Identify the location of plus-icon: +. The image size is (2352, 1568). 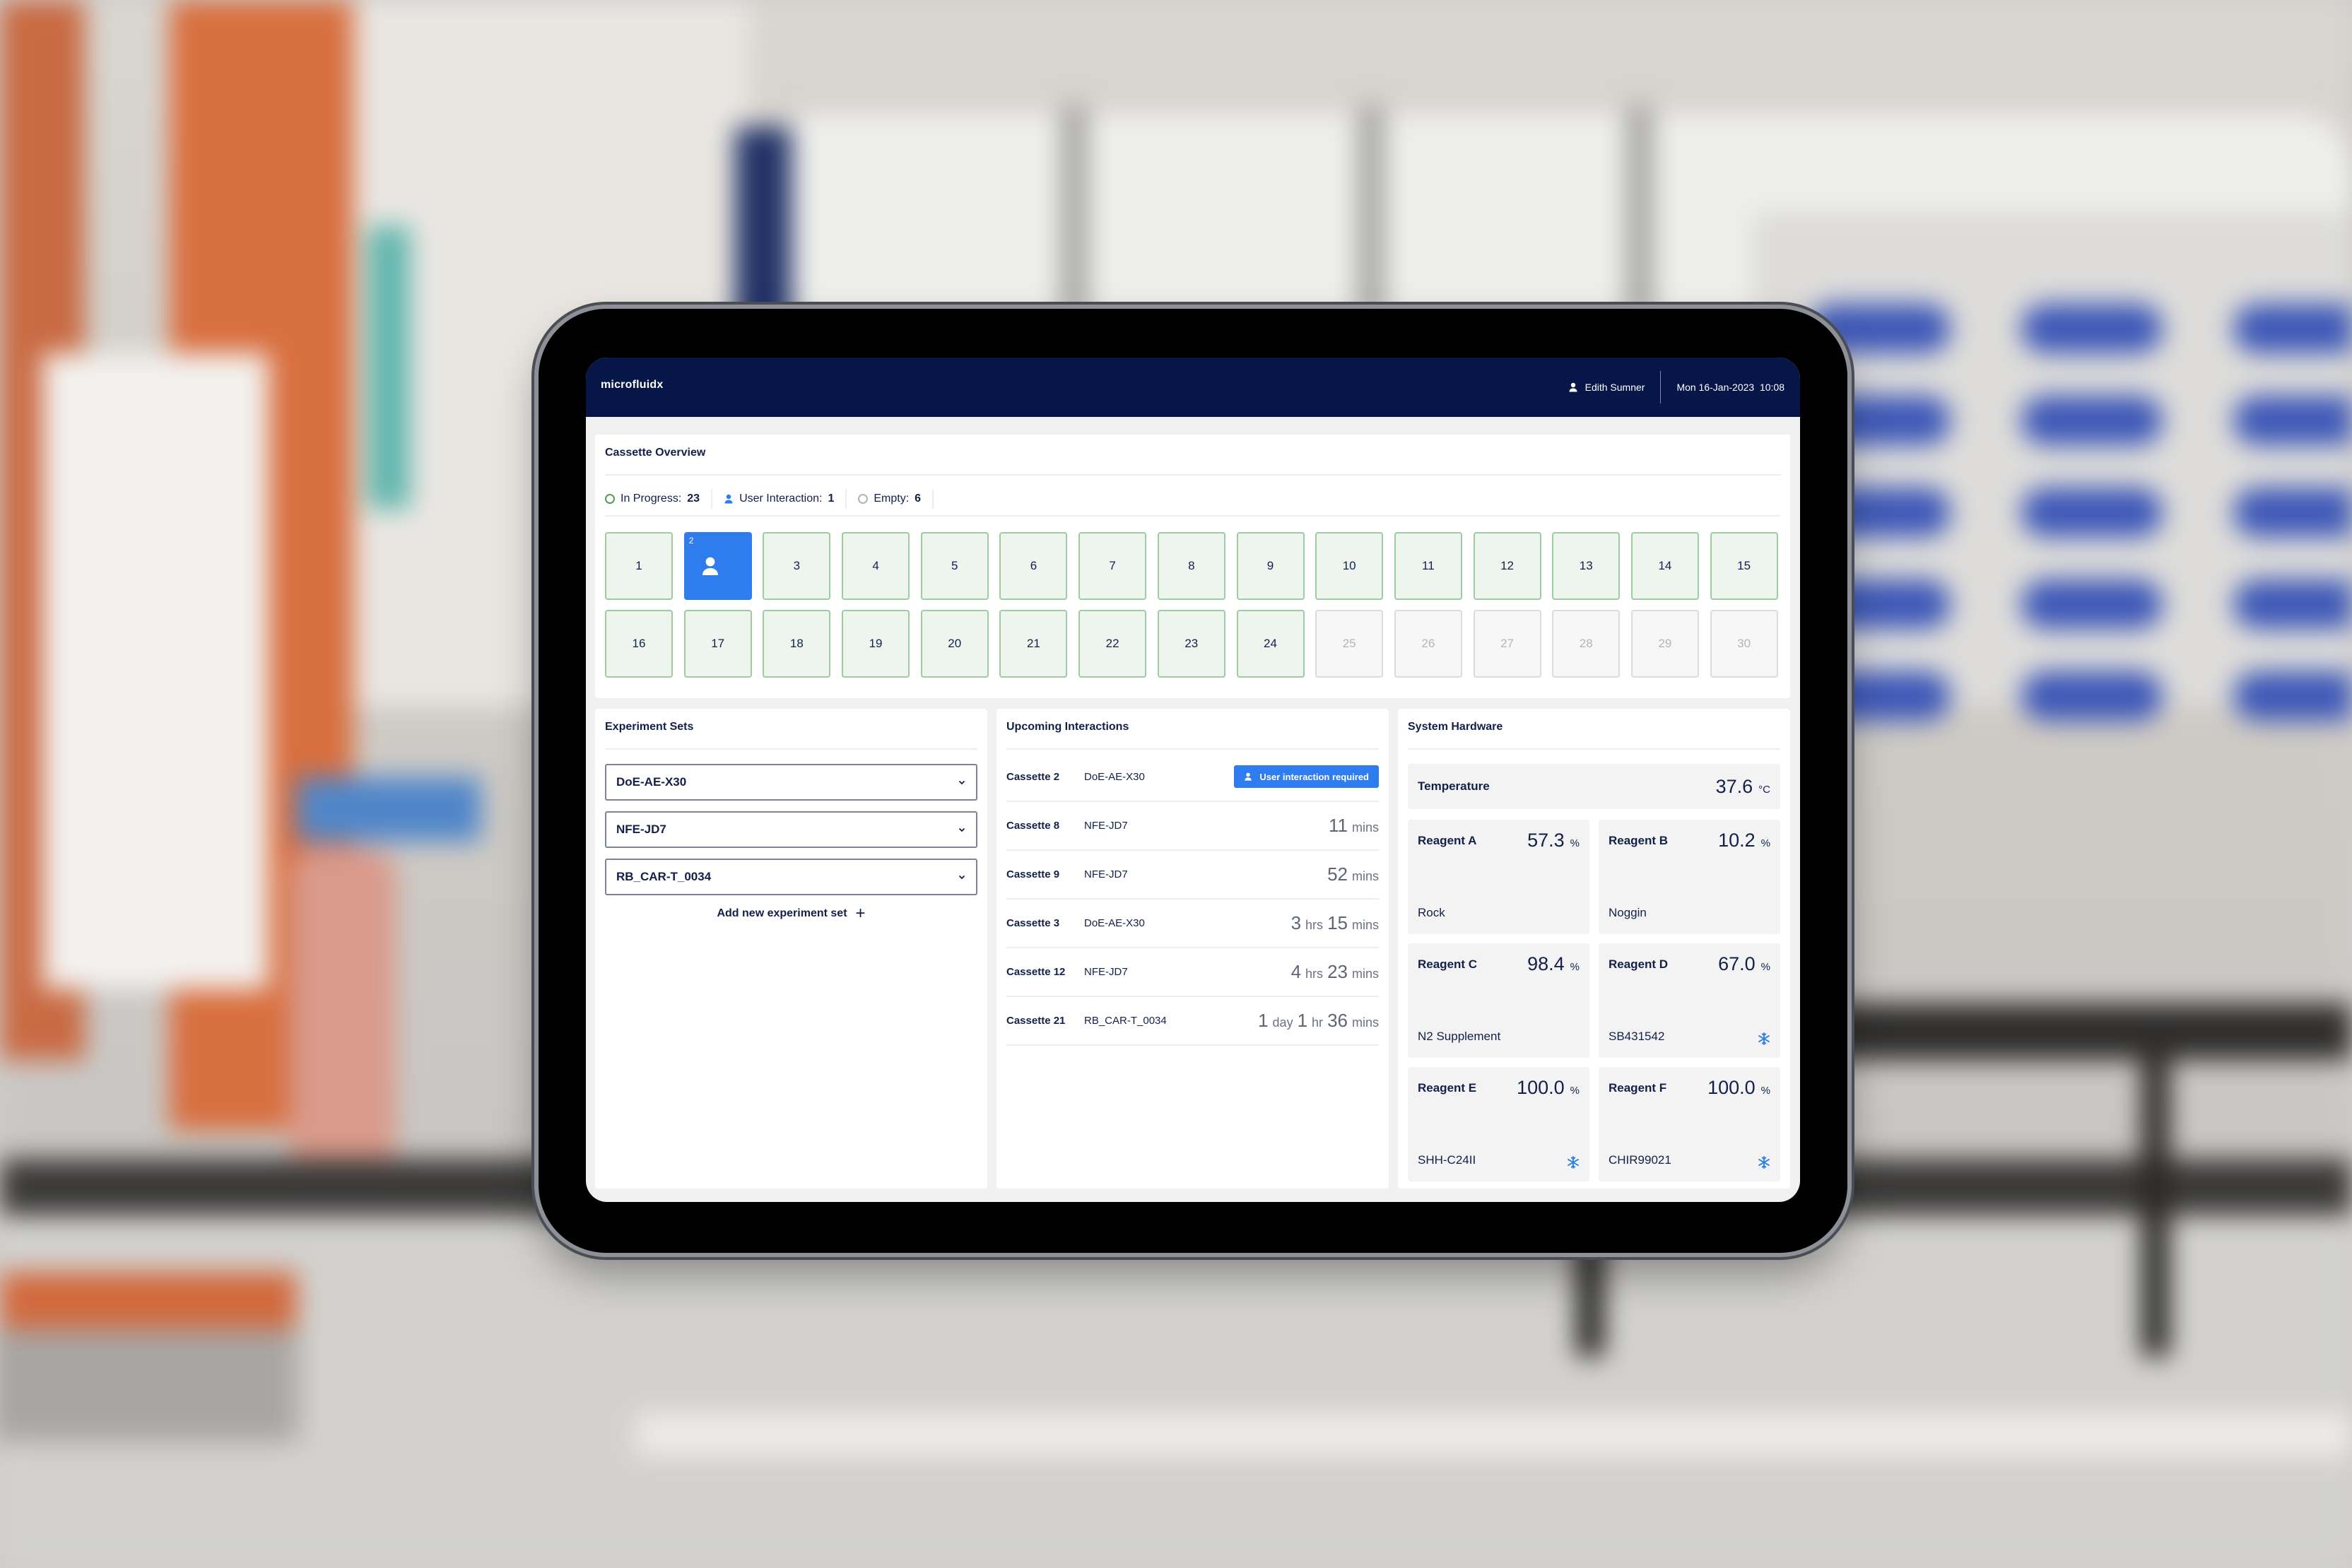
(861, 914).